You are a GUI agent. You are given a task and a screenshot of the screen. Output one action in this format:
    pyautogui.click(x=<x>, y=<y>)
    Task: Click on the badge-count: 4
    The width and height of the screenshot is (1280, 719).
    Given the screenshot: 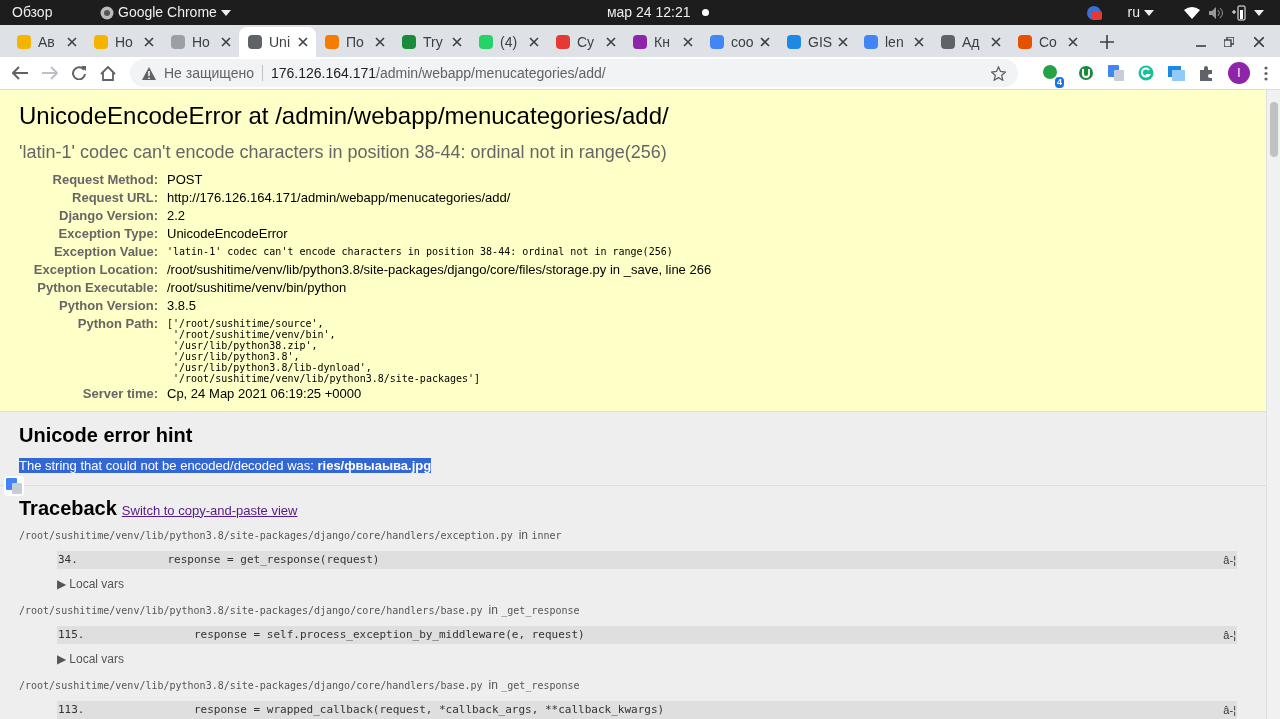 What is the action you would take?
    pyautogui.click(x=1059, y=82)
    